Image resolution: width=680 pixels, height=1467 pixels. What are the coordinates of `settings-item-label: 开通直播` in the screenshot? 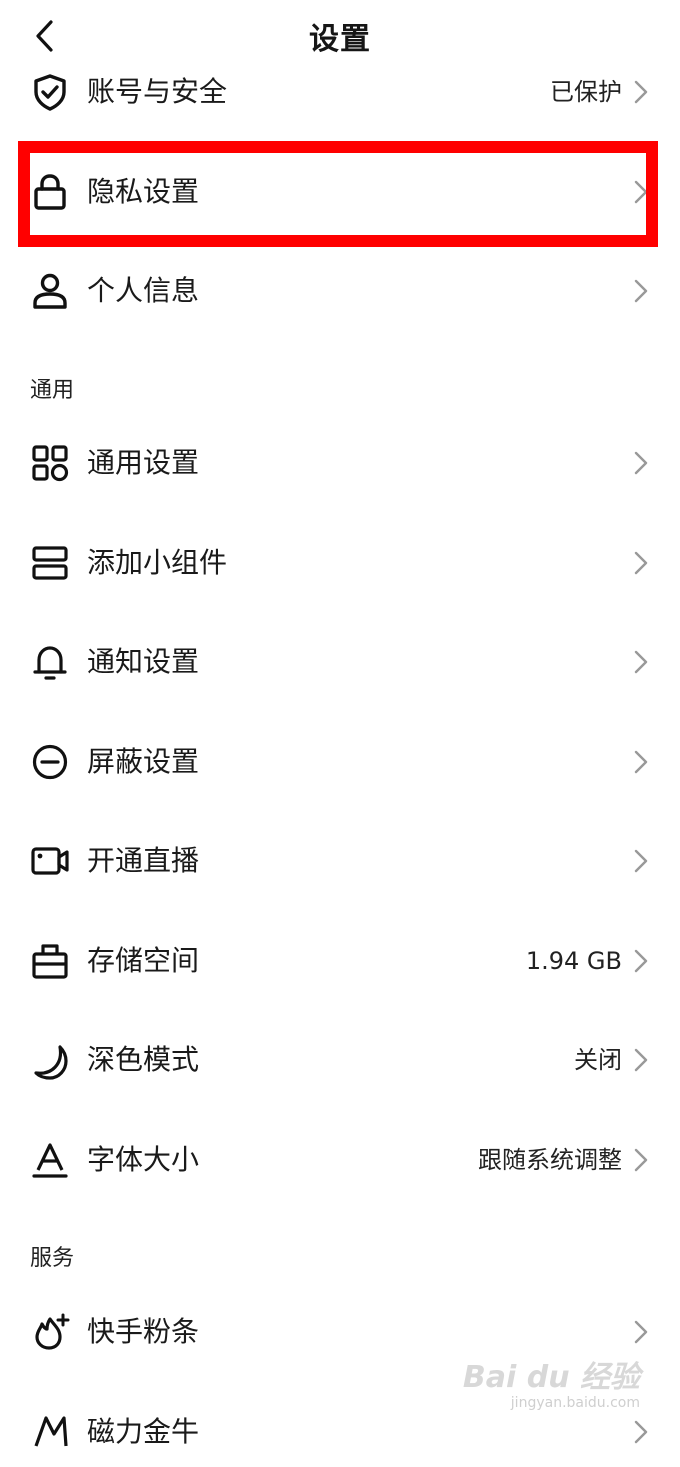 It's located at (143, 860).